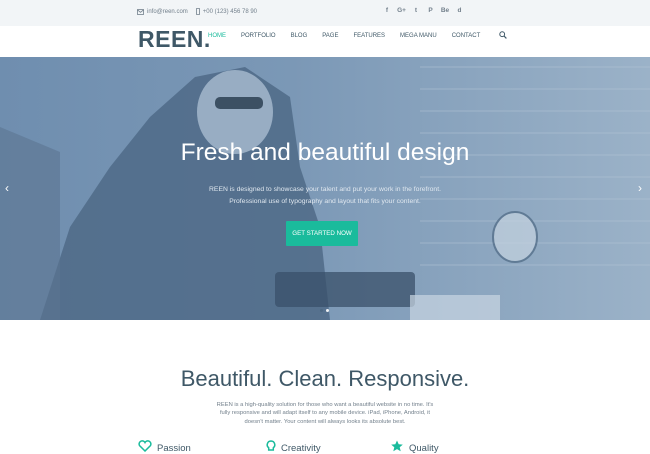 The height and width of the screenshot is (454, 650). I want to click on pinterest-icon: P, so click(431, 10).